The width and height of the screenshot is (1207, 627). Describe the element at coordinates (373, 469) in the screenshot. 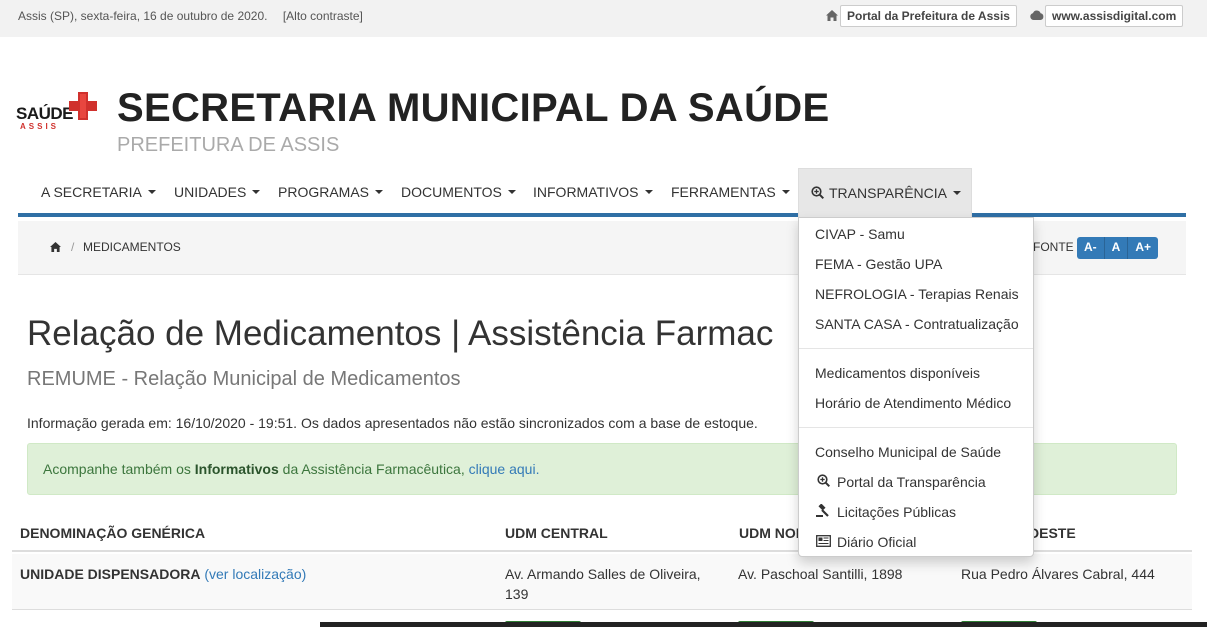

I see `alert-middle: da Assistência Farmacêutica,` at that location.